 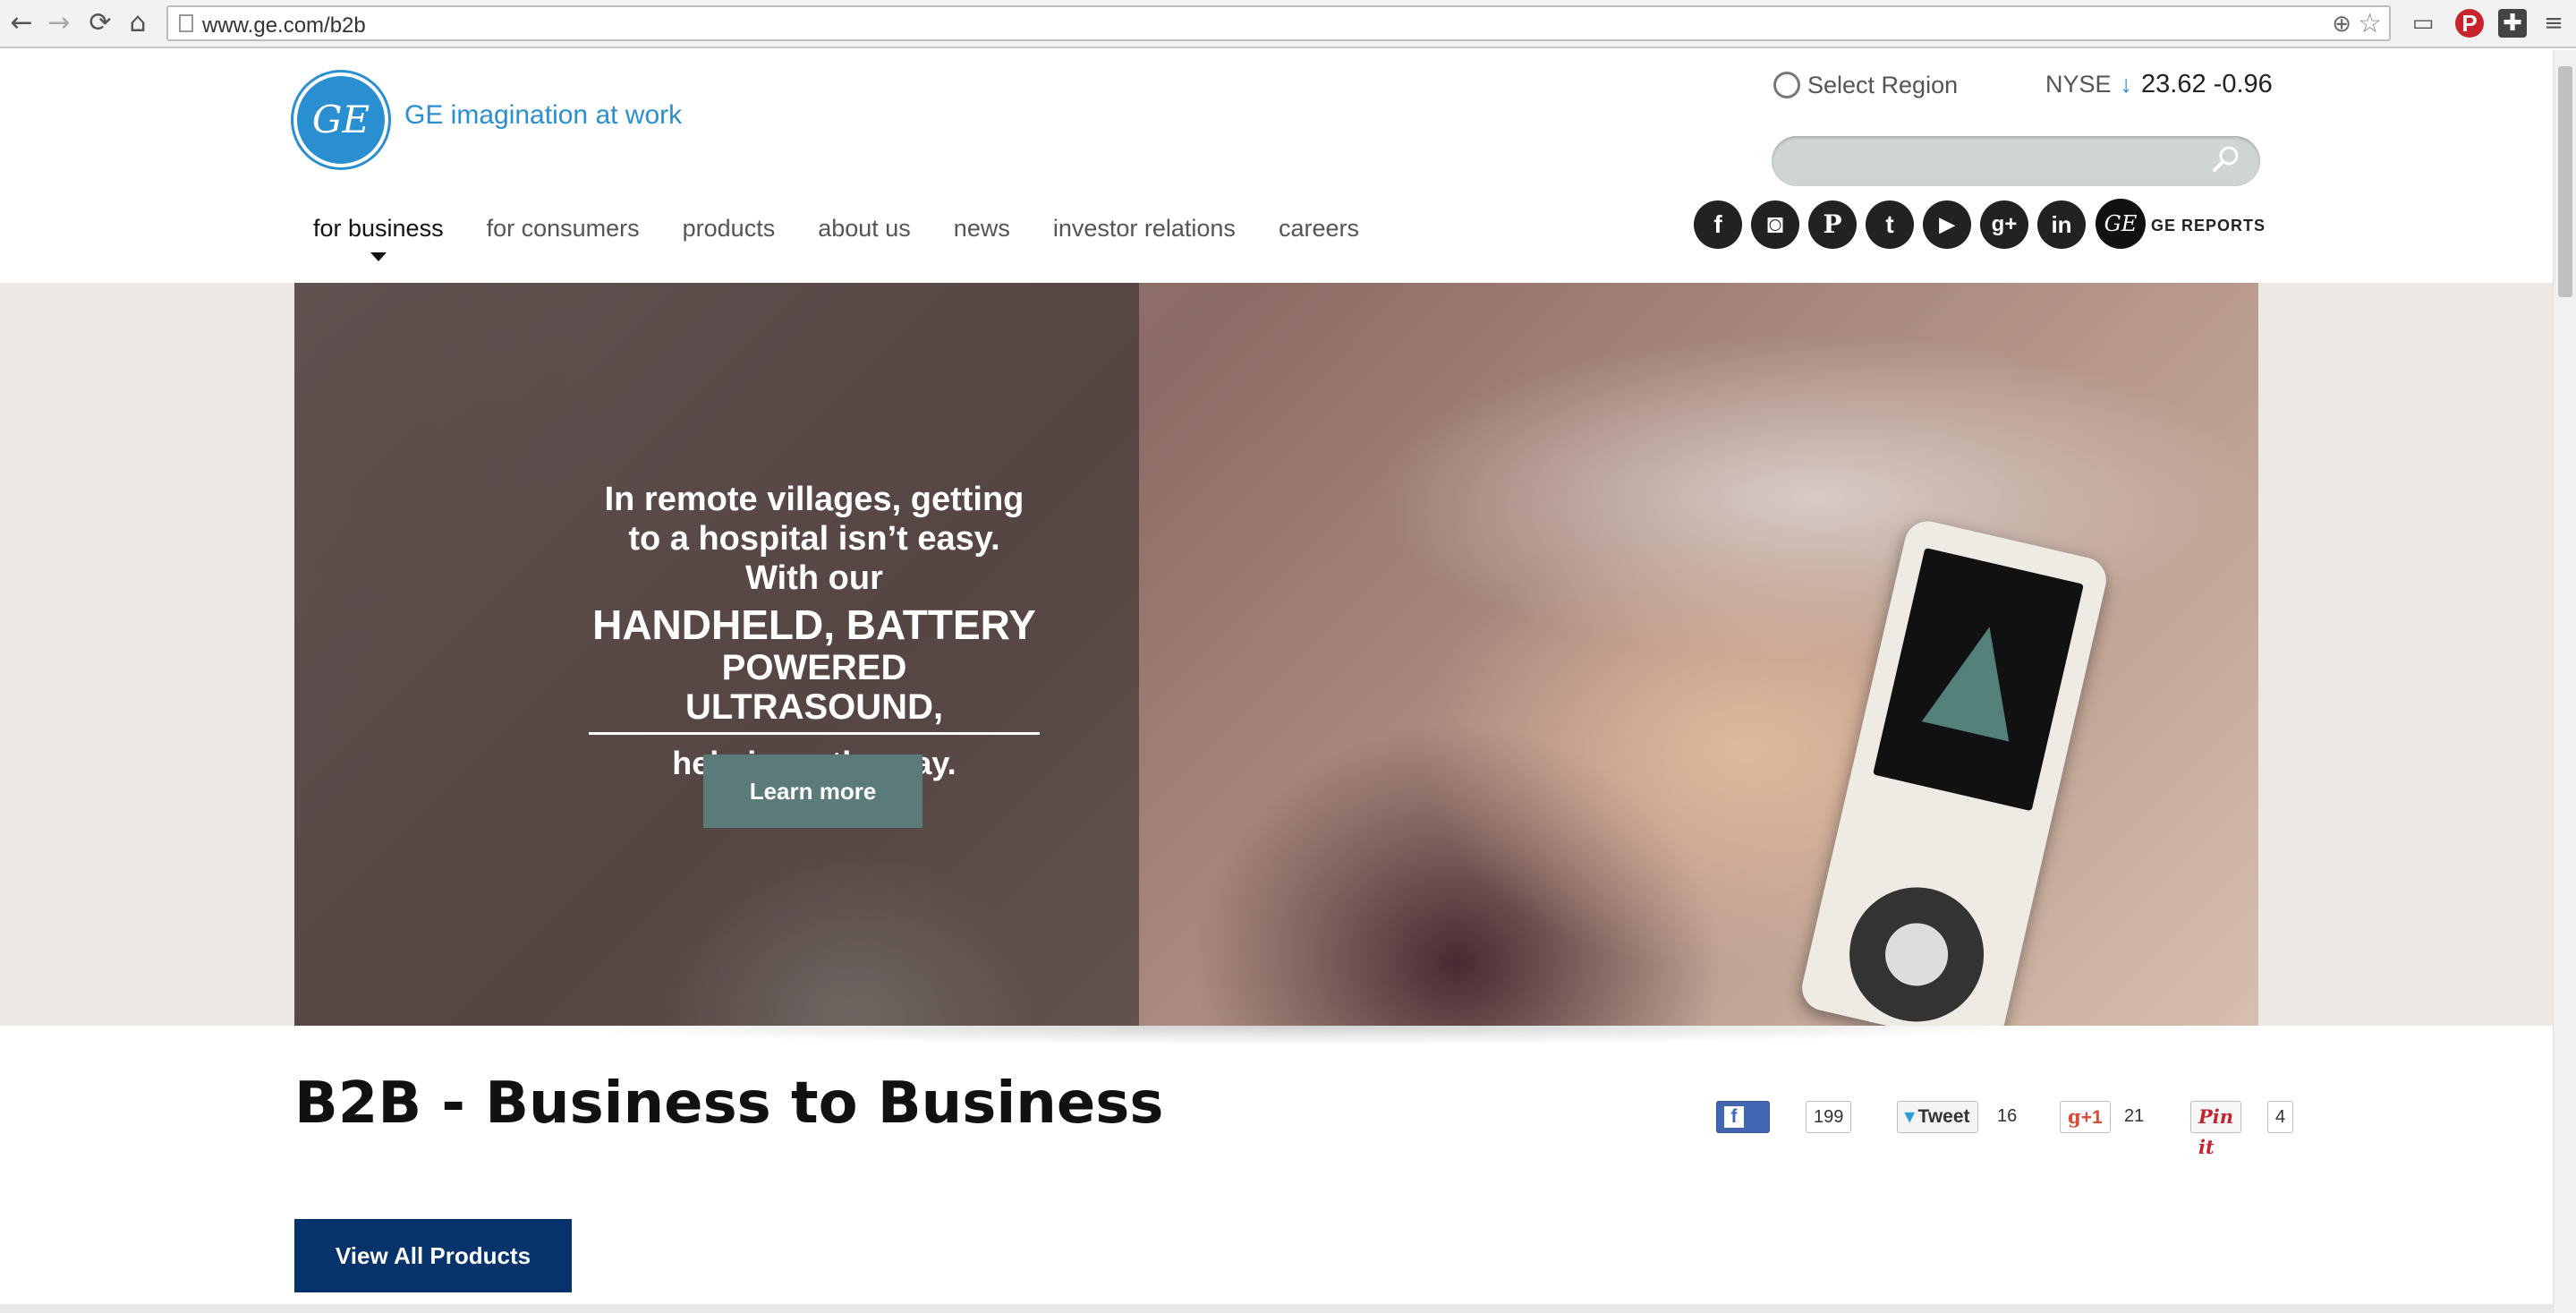 What do you see at coordinates (2004, 224) in the screenshot?
I see `google-plus-icon: g+` at bounding box center [2004, 224].